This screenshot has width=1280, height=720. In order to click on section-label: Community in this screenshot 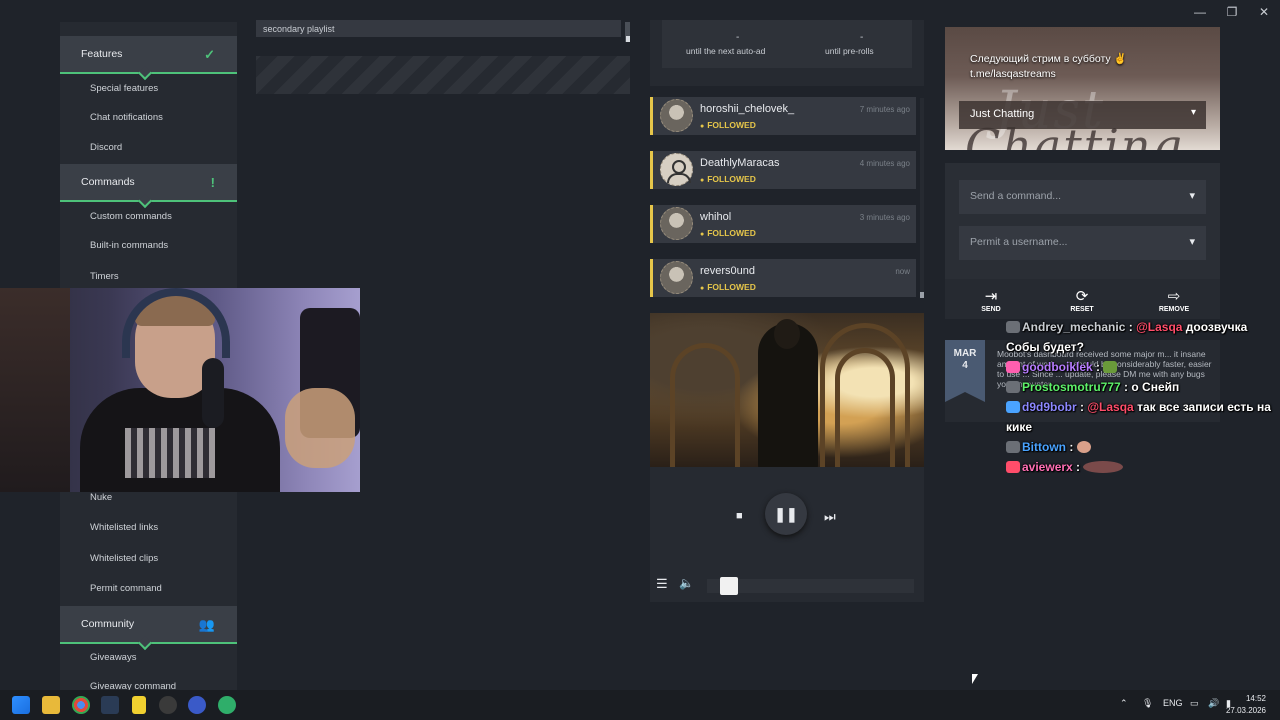, I will do `click(108, 624)`.